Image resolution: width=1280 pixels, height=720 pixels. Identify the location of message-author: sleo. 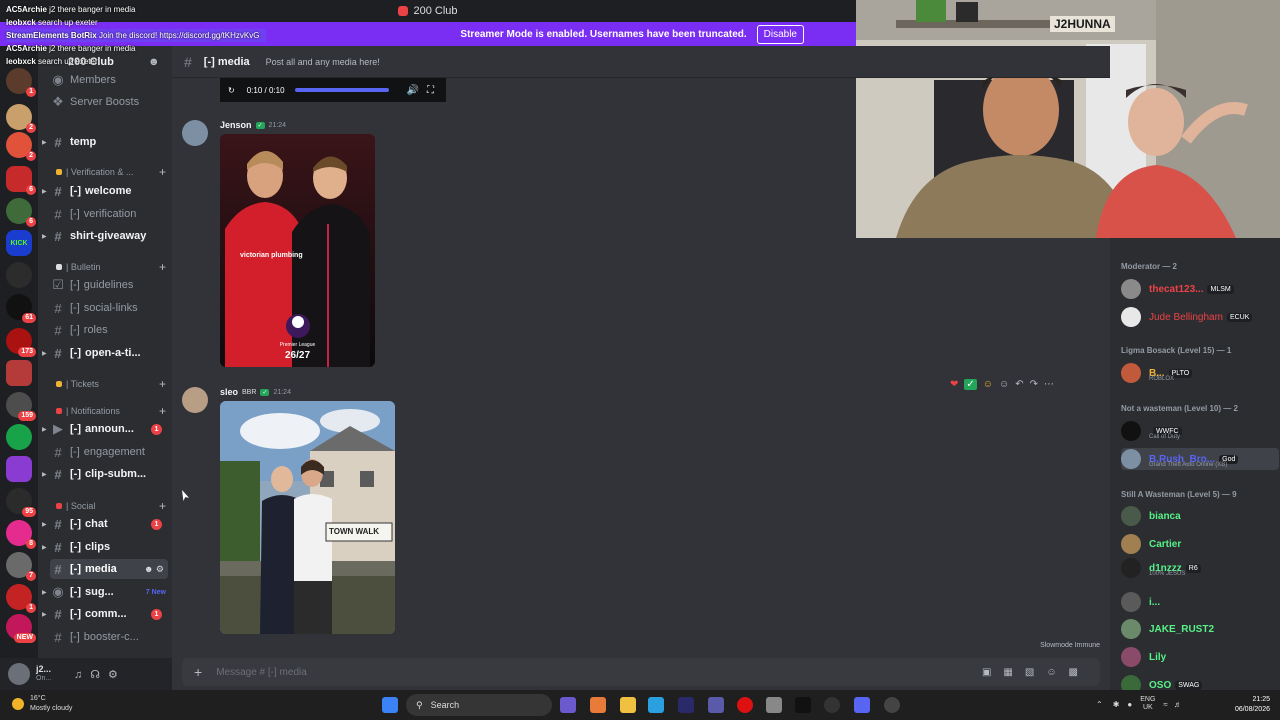
(229, 392).